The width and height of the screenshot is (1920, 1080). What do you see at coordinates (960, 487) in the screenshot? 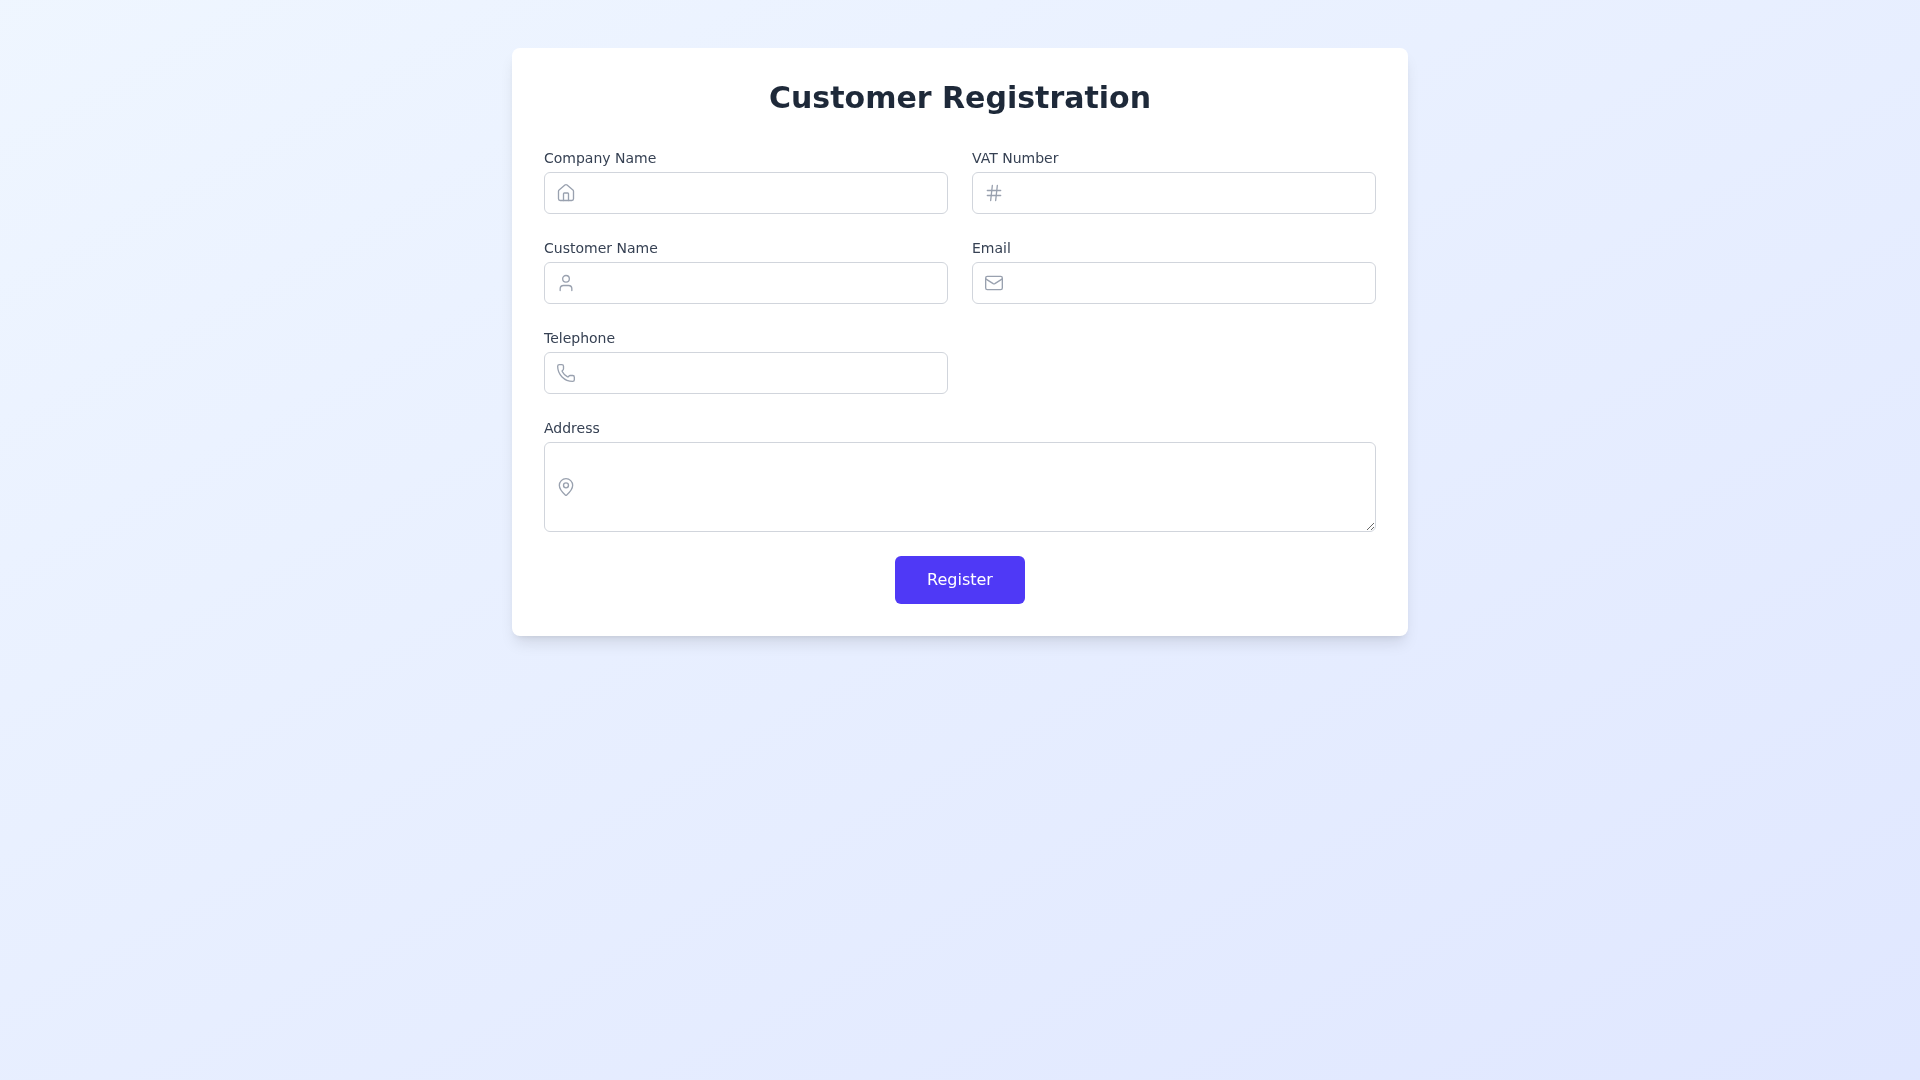
I see `text-area` at bounding box center [960, 487].